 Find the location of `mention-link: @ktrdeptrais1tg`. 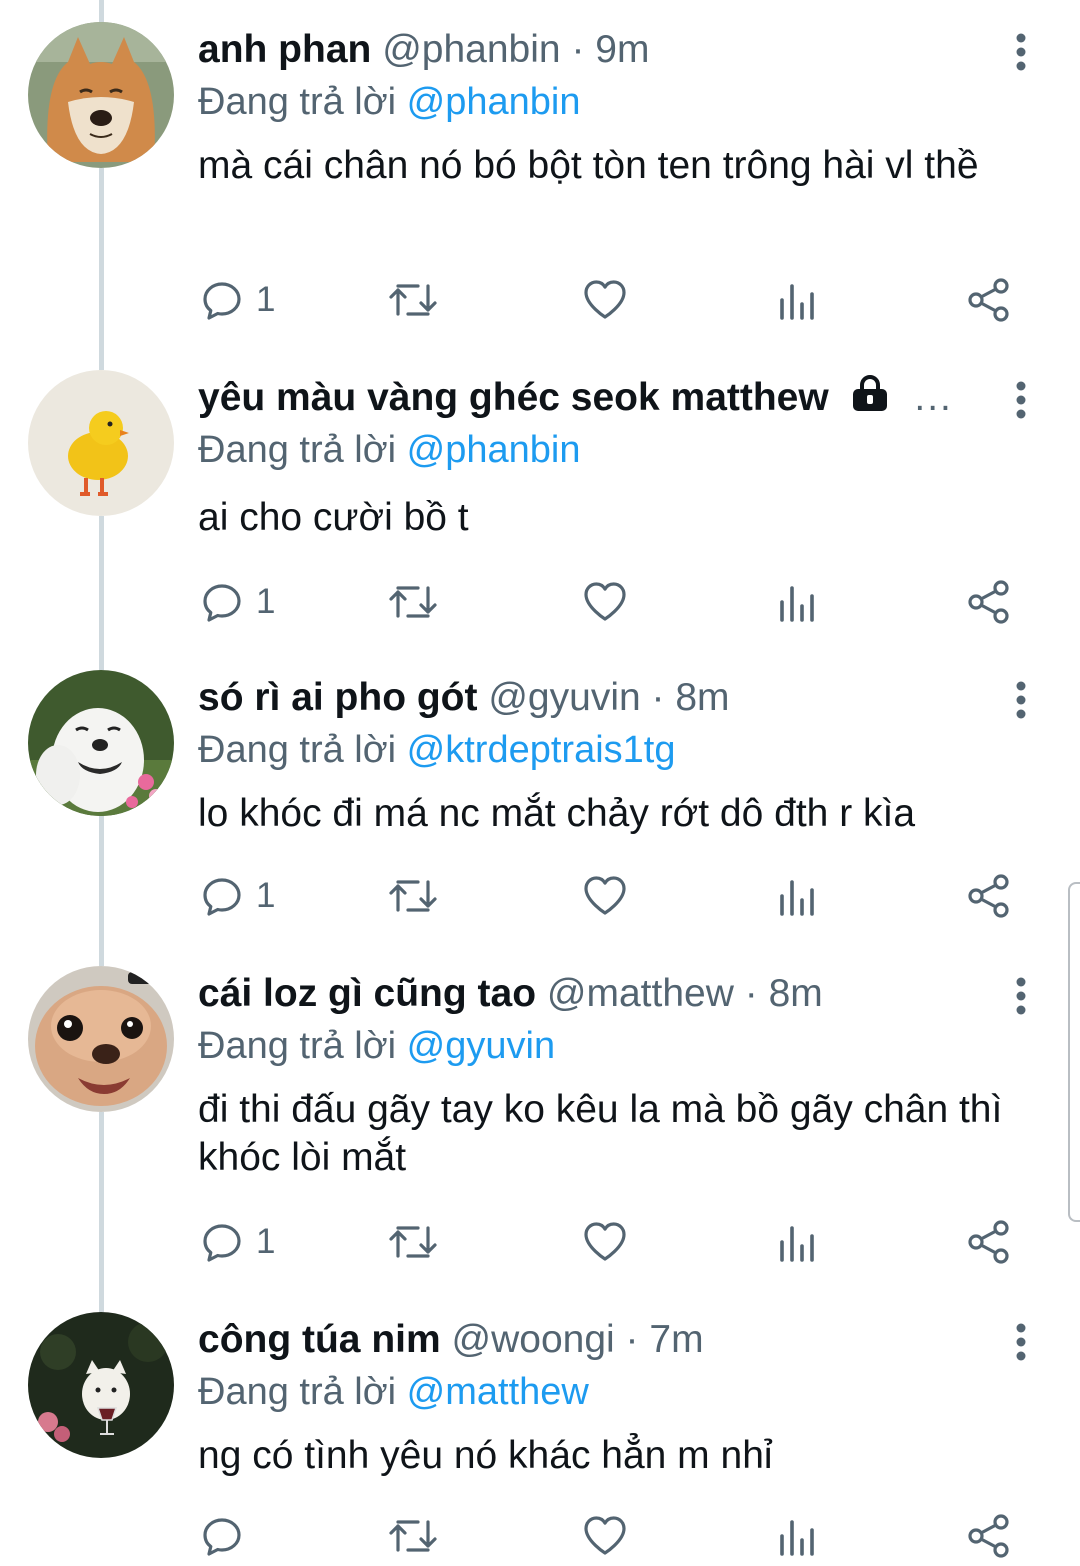

mention-link: @ktrdeptrais1tg is located at coordinates (541, 750).